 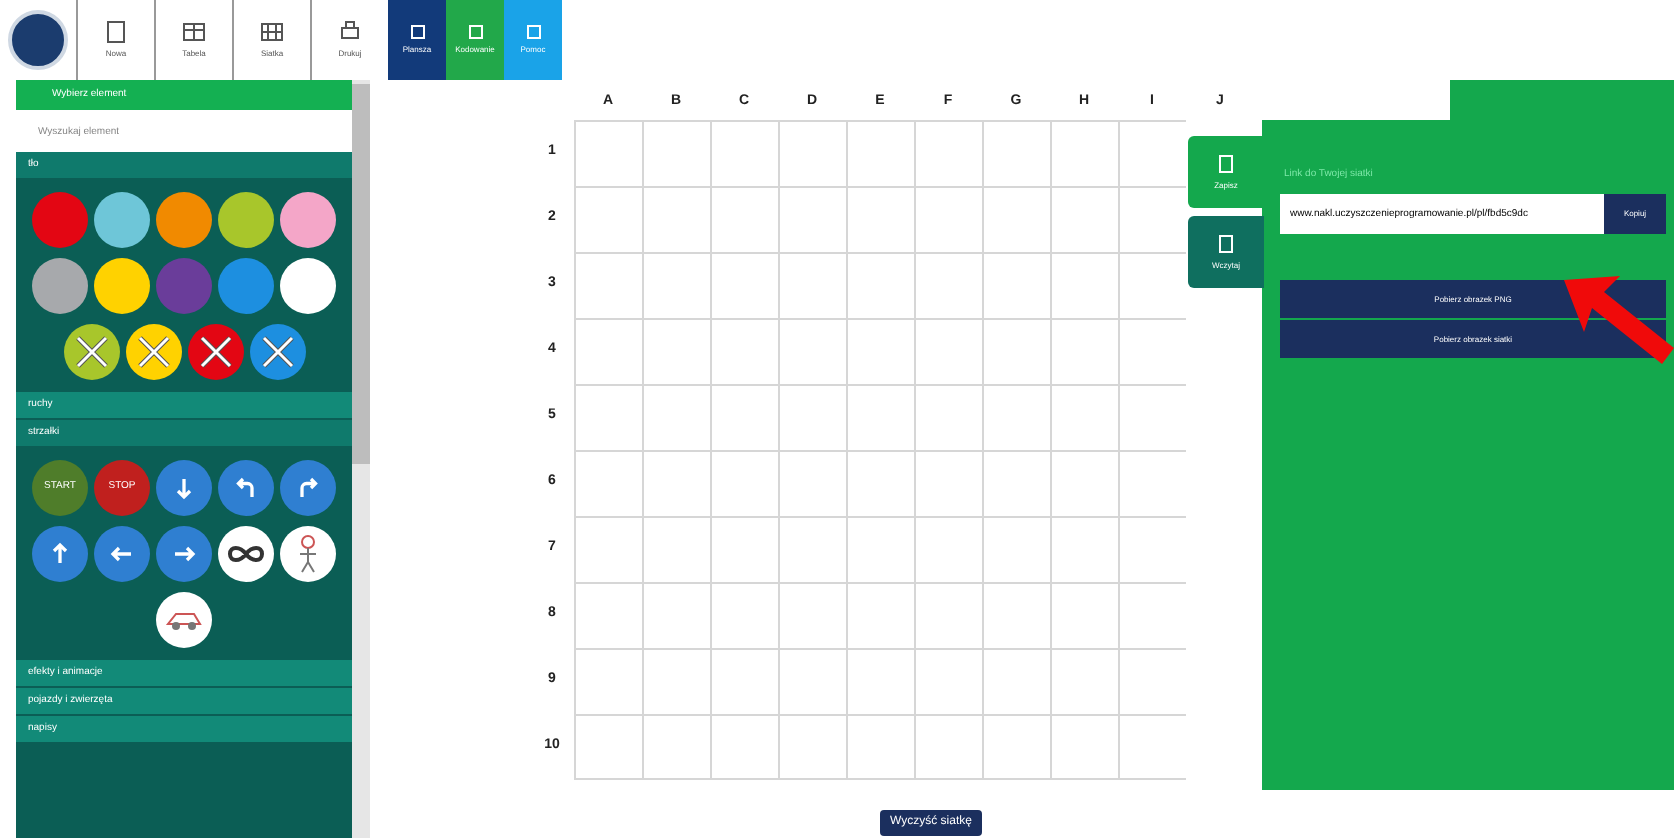 I want to click on loop-button, so click(x=246, y=554).